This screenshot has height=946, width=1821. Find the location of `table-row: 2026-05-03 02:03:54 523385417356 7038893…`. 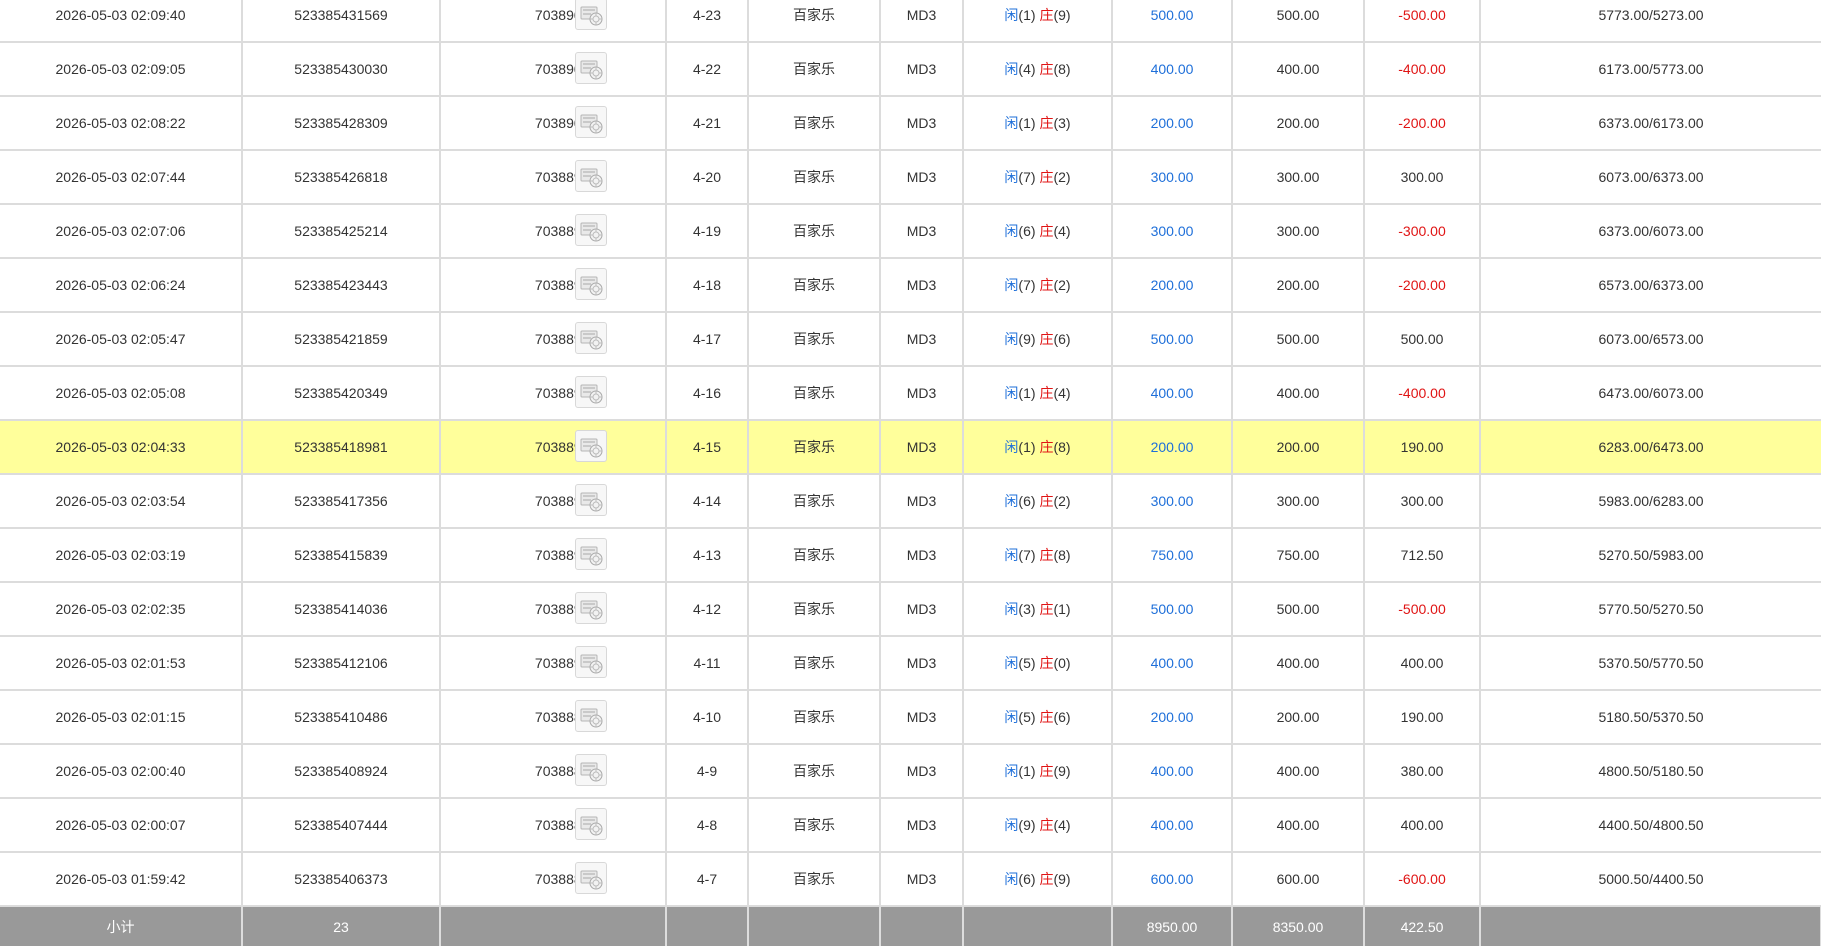

table-row: 2026-05-03 02:03:54 523385417356 7038893… is located at coordinates (910, 501).